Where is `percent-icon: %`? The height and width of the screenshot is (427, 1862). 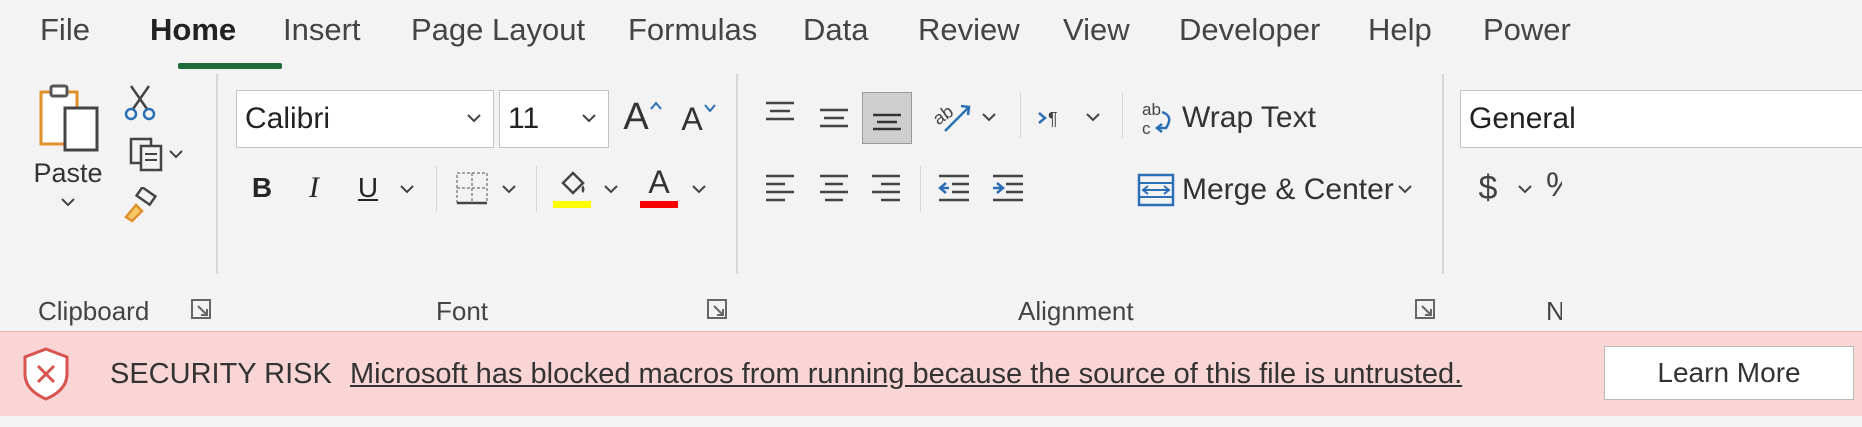
percent-icon: % is located at coordinates (1554, 185).